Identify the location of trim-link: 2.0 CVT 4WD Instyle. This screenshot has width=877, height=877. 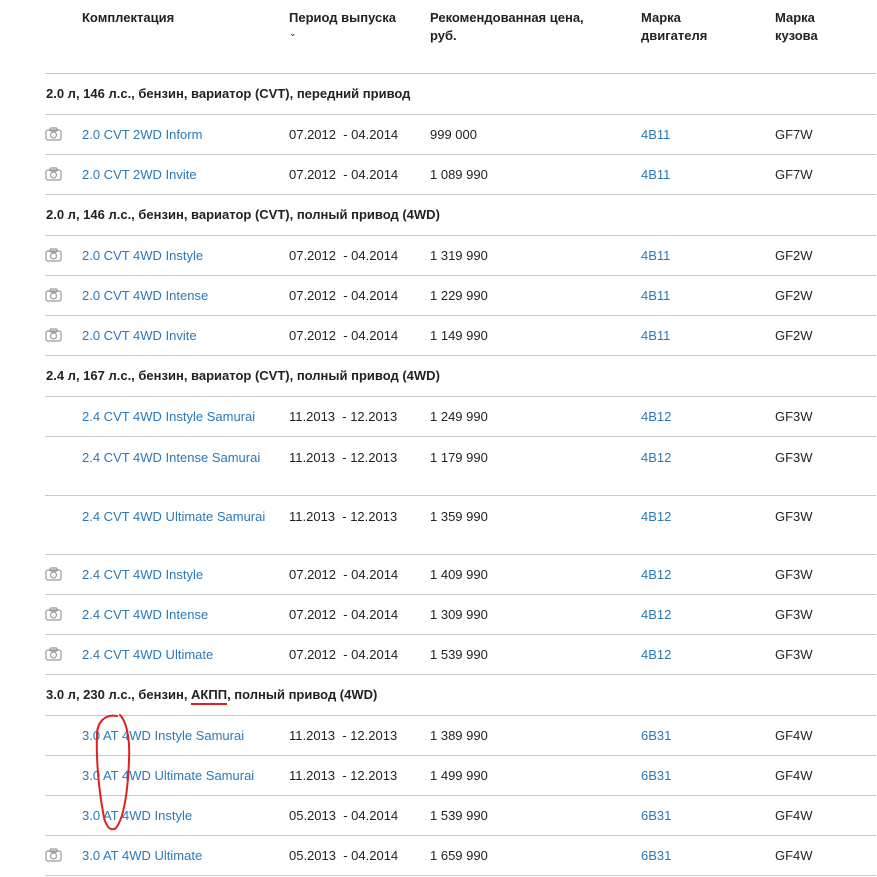
(180, 255).